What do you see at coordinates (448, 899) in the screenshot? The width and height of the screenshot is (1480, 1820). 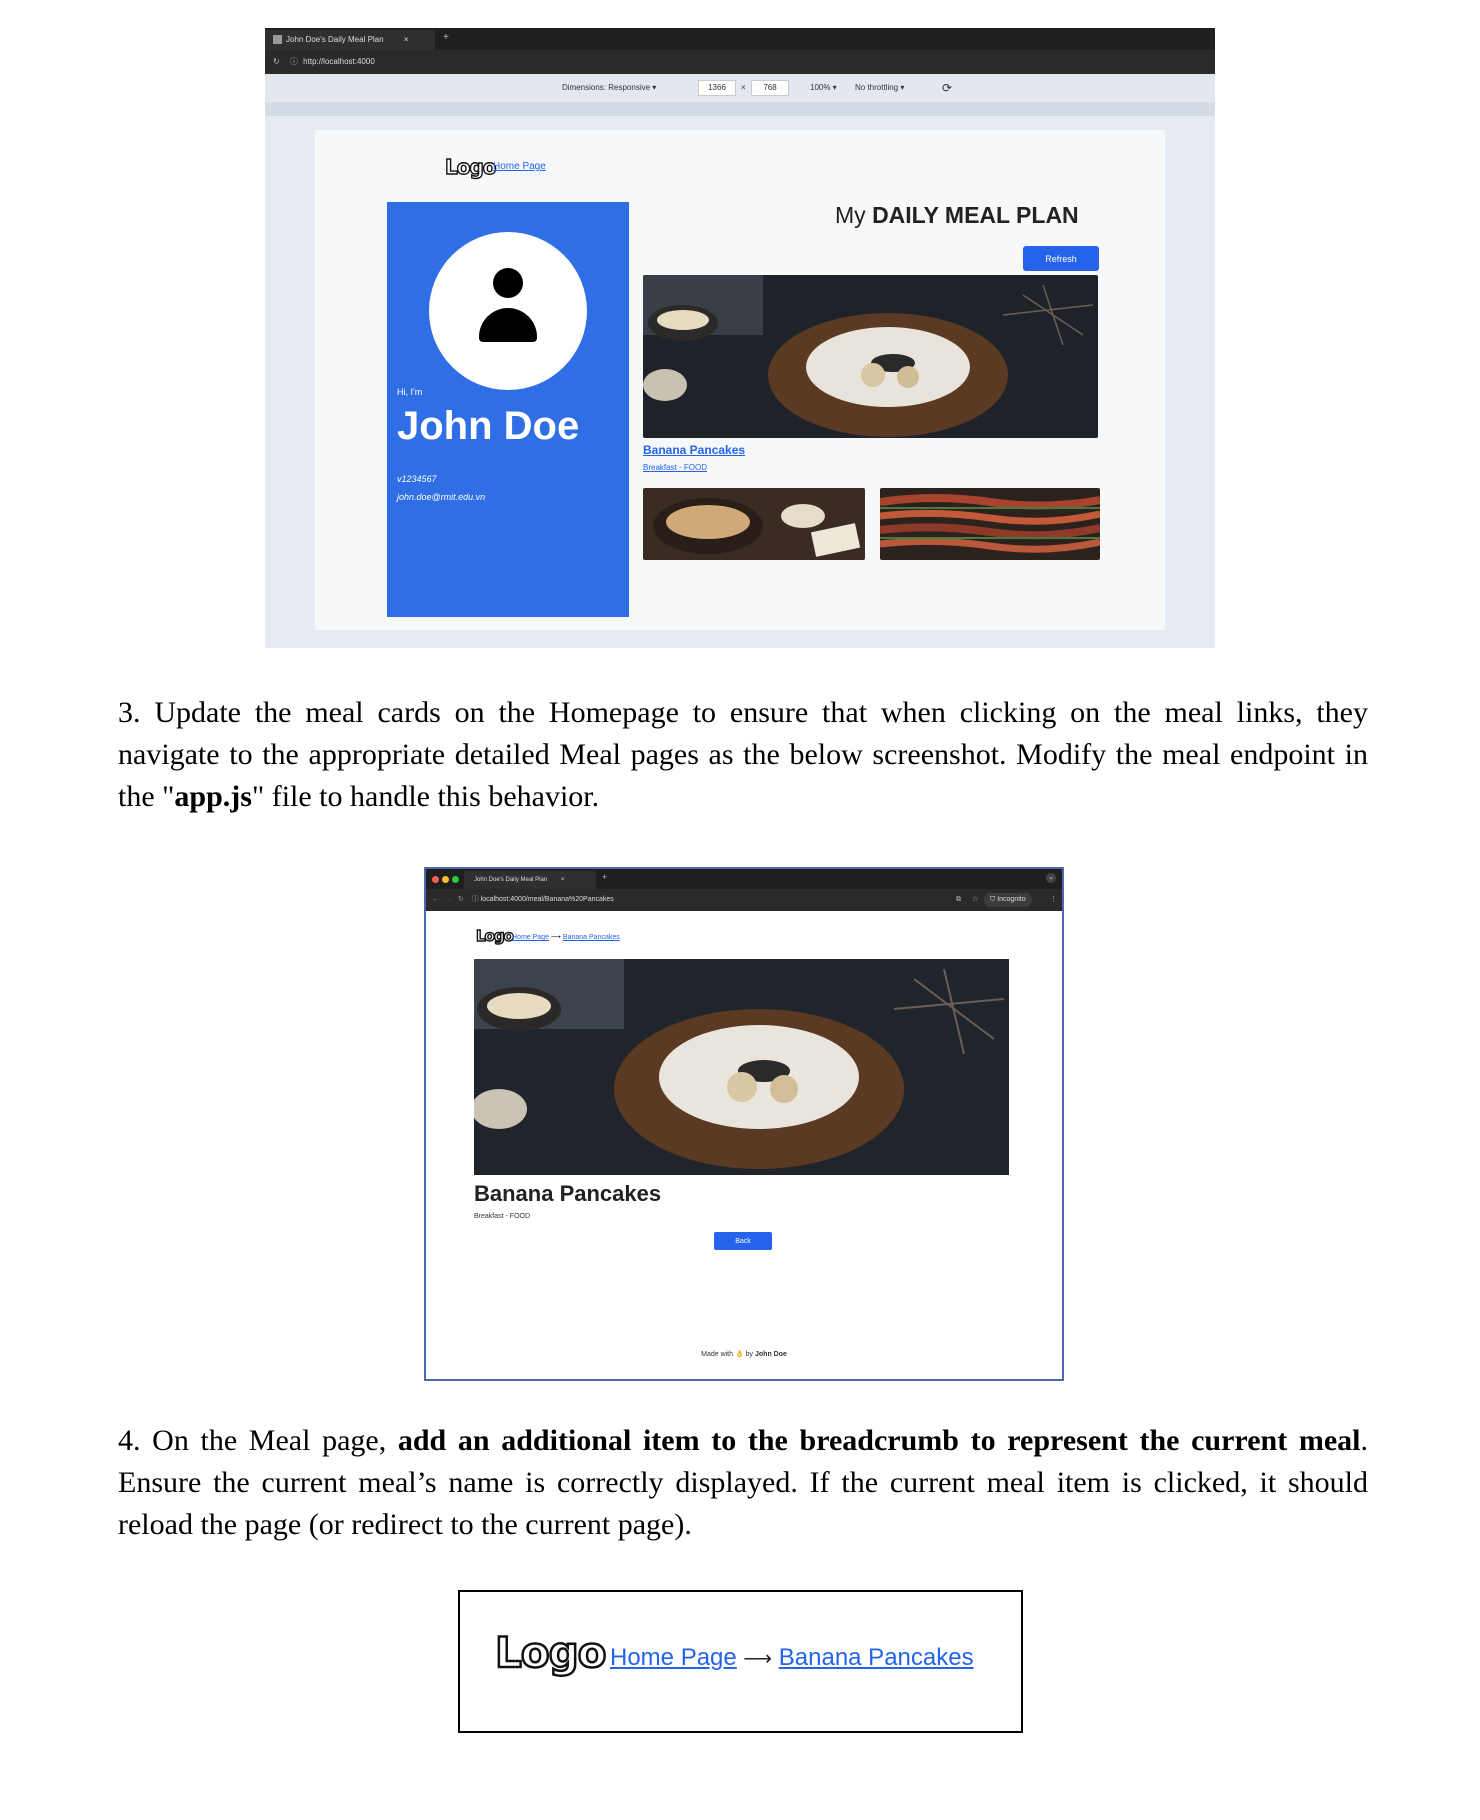 I see `forward-nav-icon: →` at bounding box center [448, 899].